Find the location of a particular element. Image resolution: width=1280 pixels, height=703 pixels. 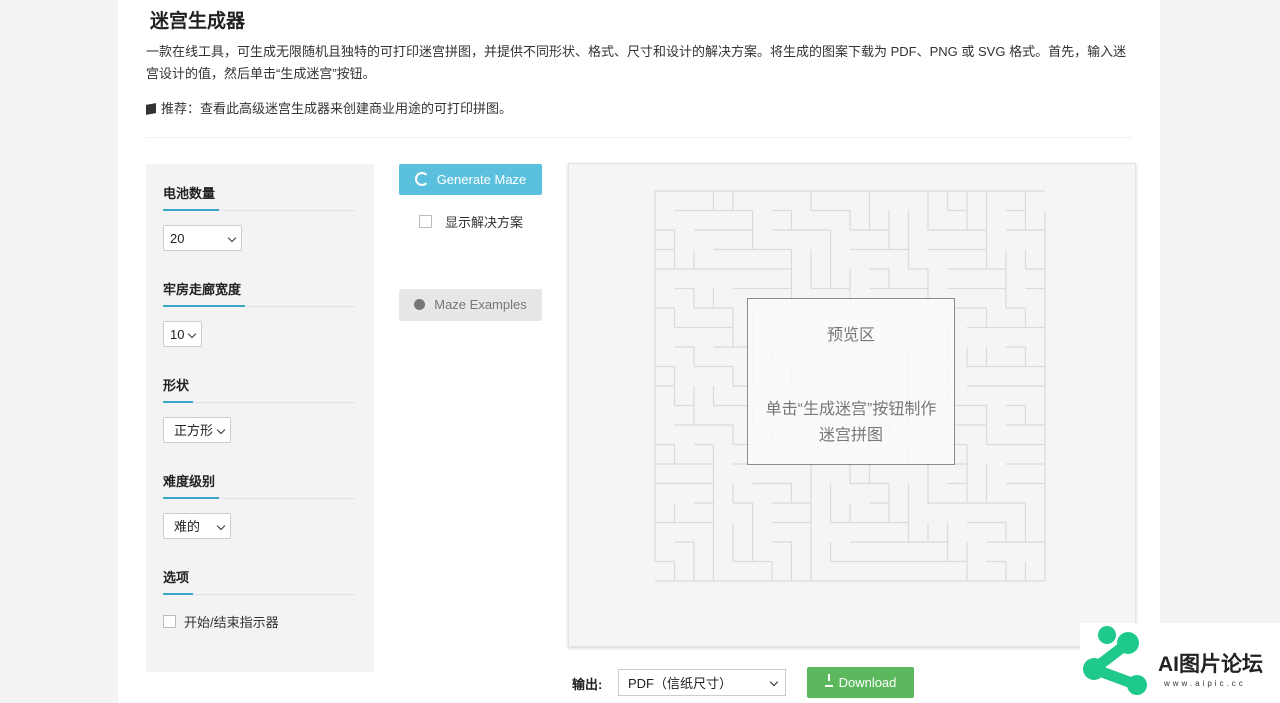

refresh-icon is located at coordinates (421, 179).